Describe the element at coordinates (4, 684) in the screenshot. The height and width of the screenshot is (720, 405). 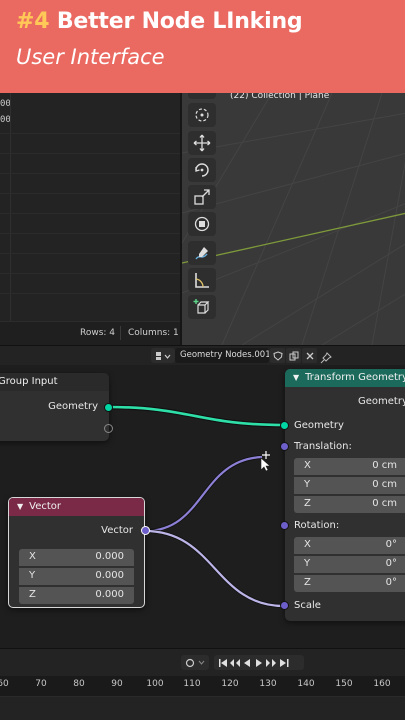
I see `frame-tick: 60` at that location.